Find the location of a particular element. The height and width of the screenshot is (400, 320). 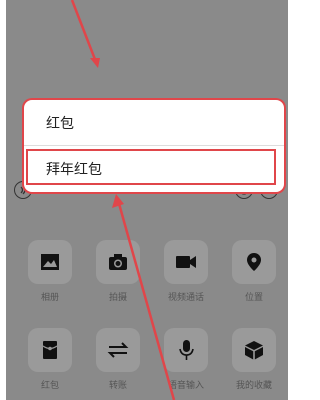

annotation-arrowhead-top is located at coordinates (95, 63).